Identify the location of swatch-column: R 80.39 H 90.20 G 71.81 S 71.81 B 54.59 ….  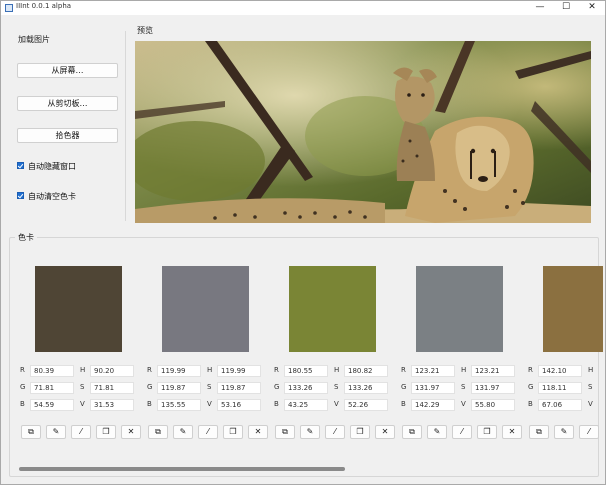
(90, 356).